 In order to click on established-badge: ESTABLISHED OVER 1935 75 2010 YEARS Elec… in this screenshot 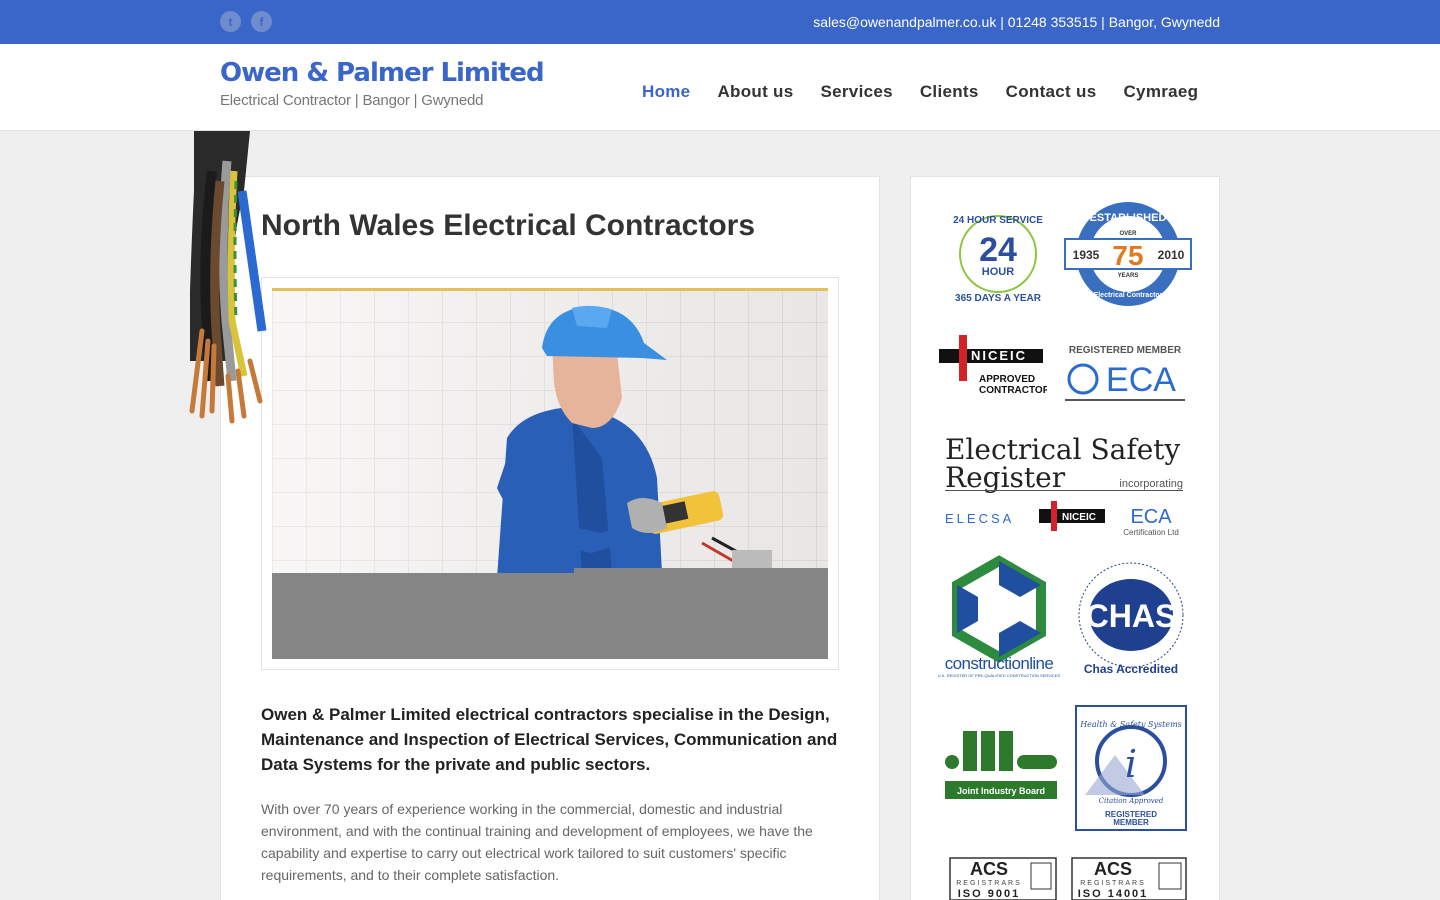, I will do `click(1128, 254)`.